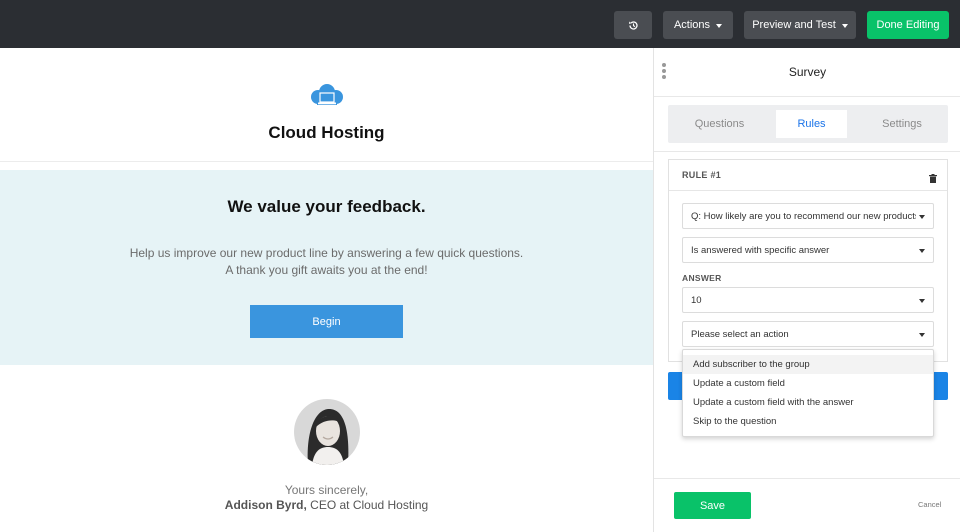  What do you see at coordinates (807, 72) in the screenshot?
I see `panel-title: Survey` at bounding box center [807, 72].